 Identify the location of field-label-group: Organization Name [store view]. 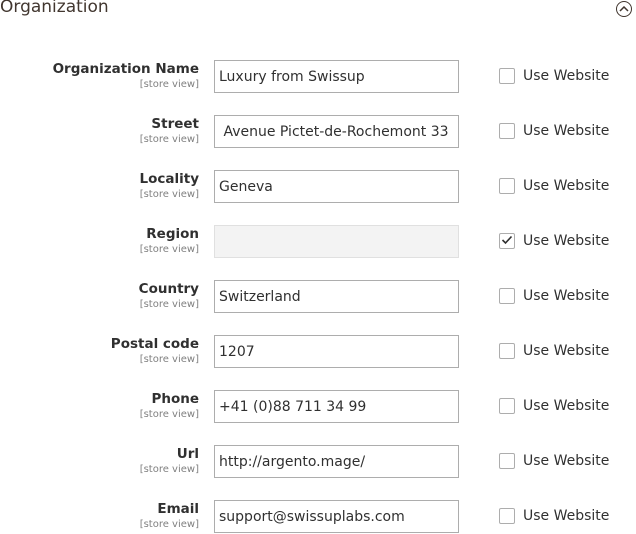
(126, 76).